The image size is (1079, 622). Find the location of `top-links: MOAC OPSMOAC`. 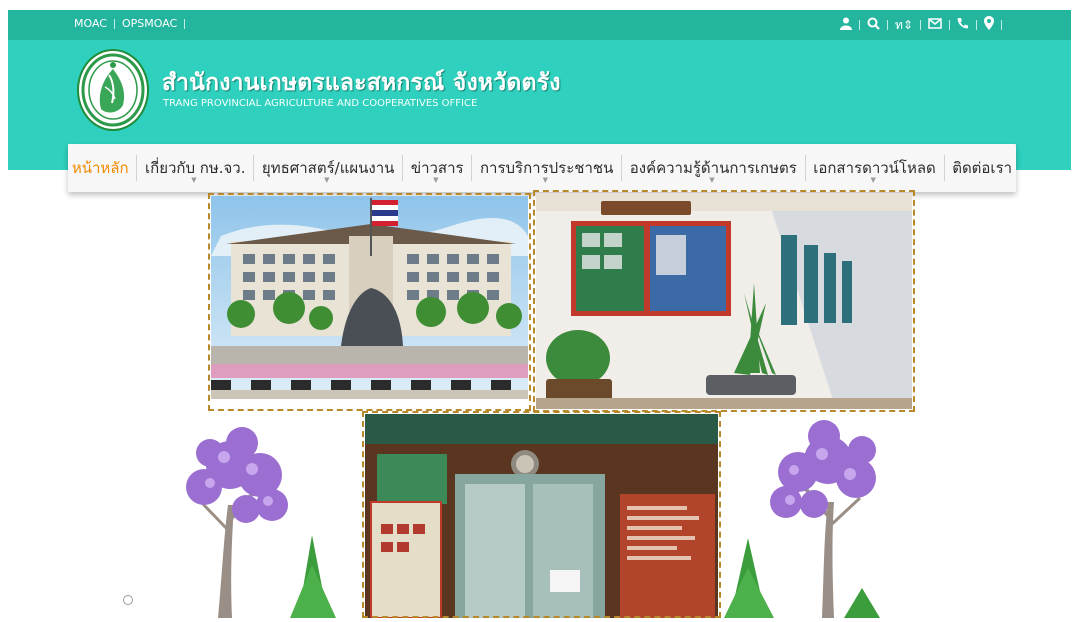

top-links: MOAC OPSMOAC is located at coordinates (133, 23).